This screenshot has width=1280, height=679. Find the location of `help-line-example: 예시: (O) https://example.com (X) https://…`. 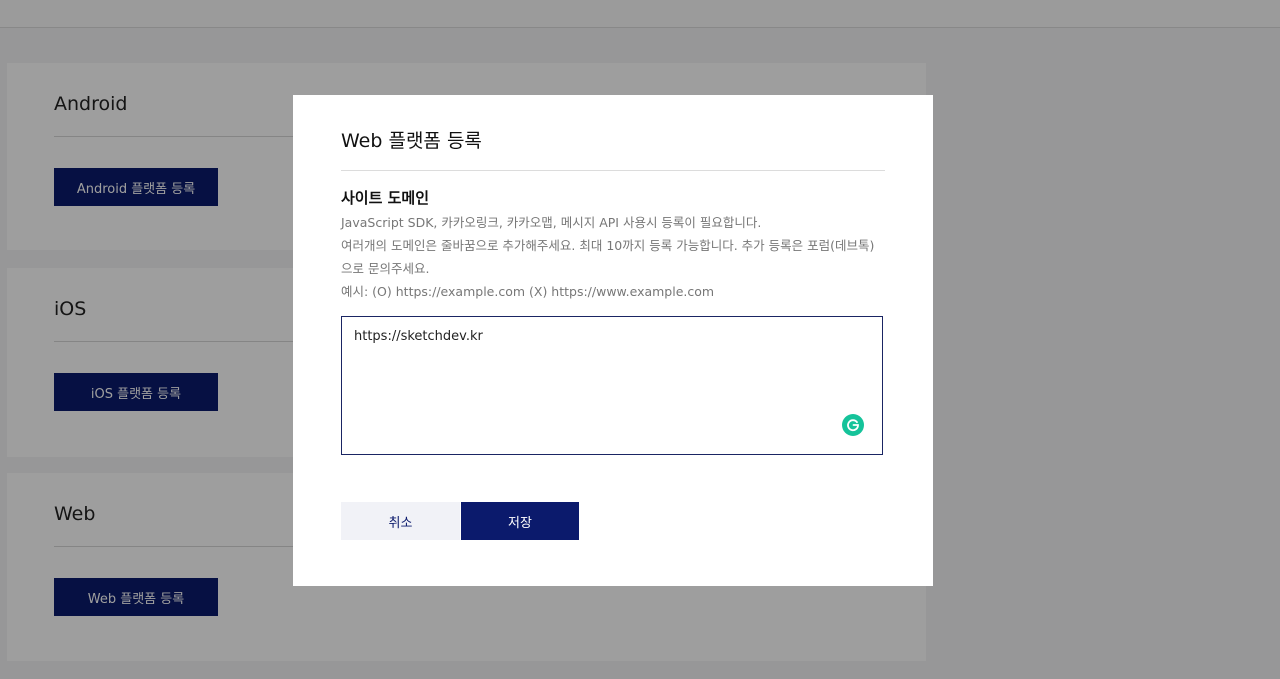

help-line-example: 예시: (O) https://example.com (X) https://… is located at coordinates (528, 291).